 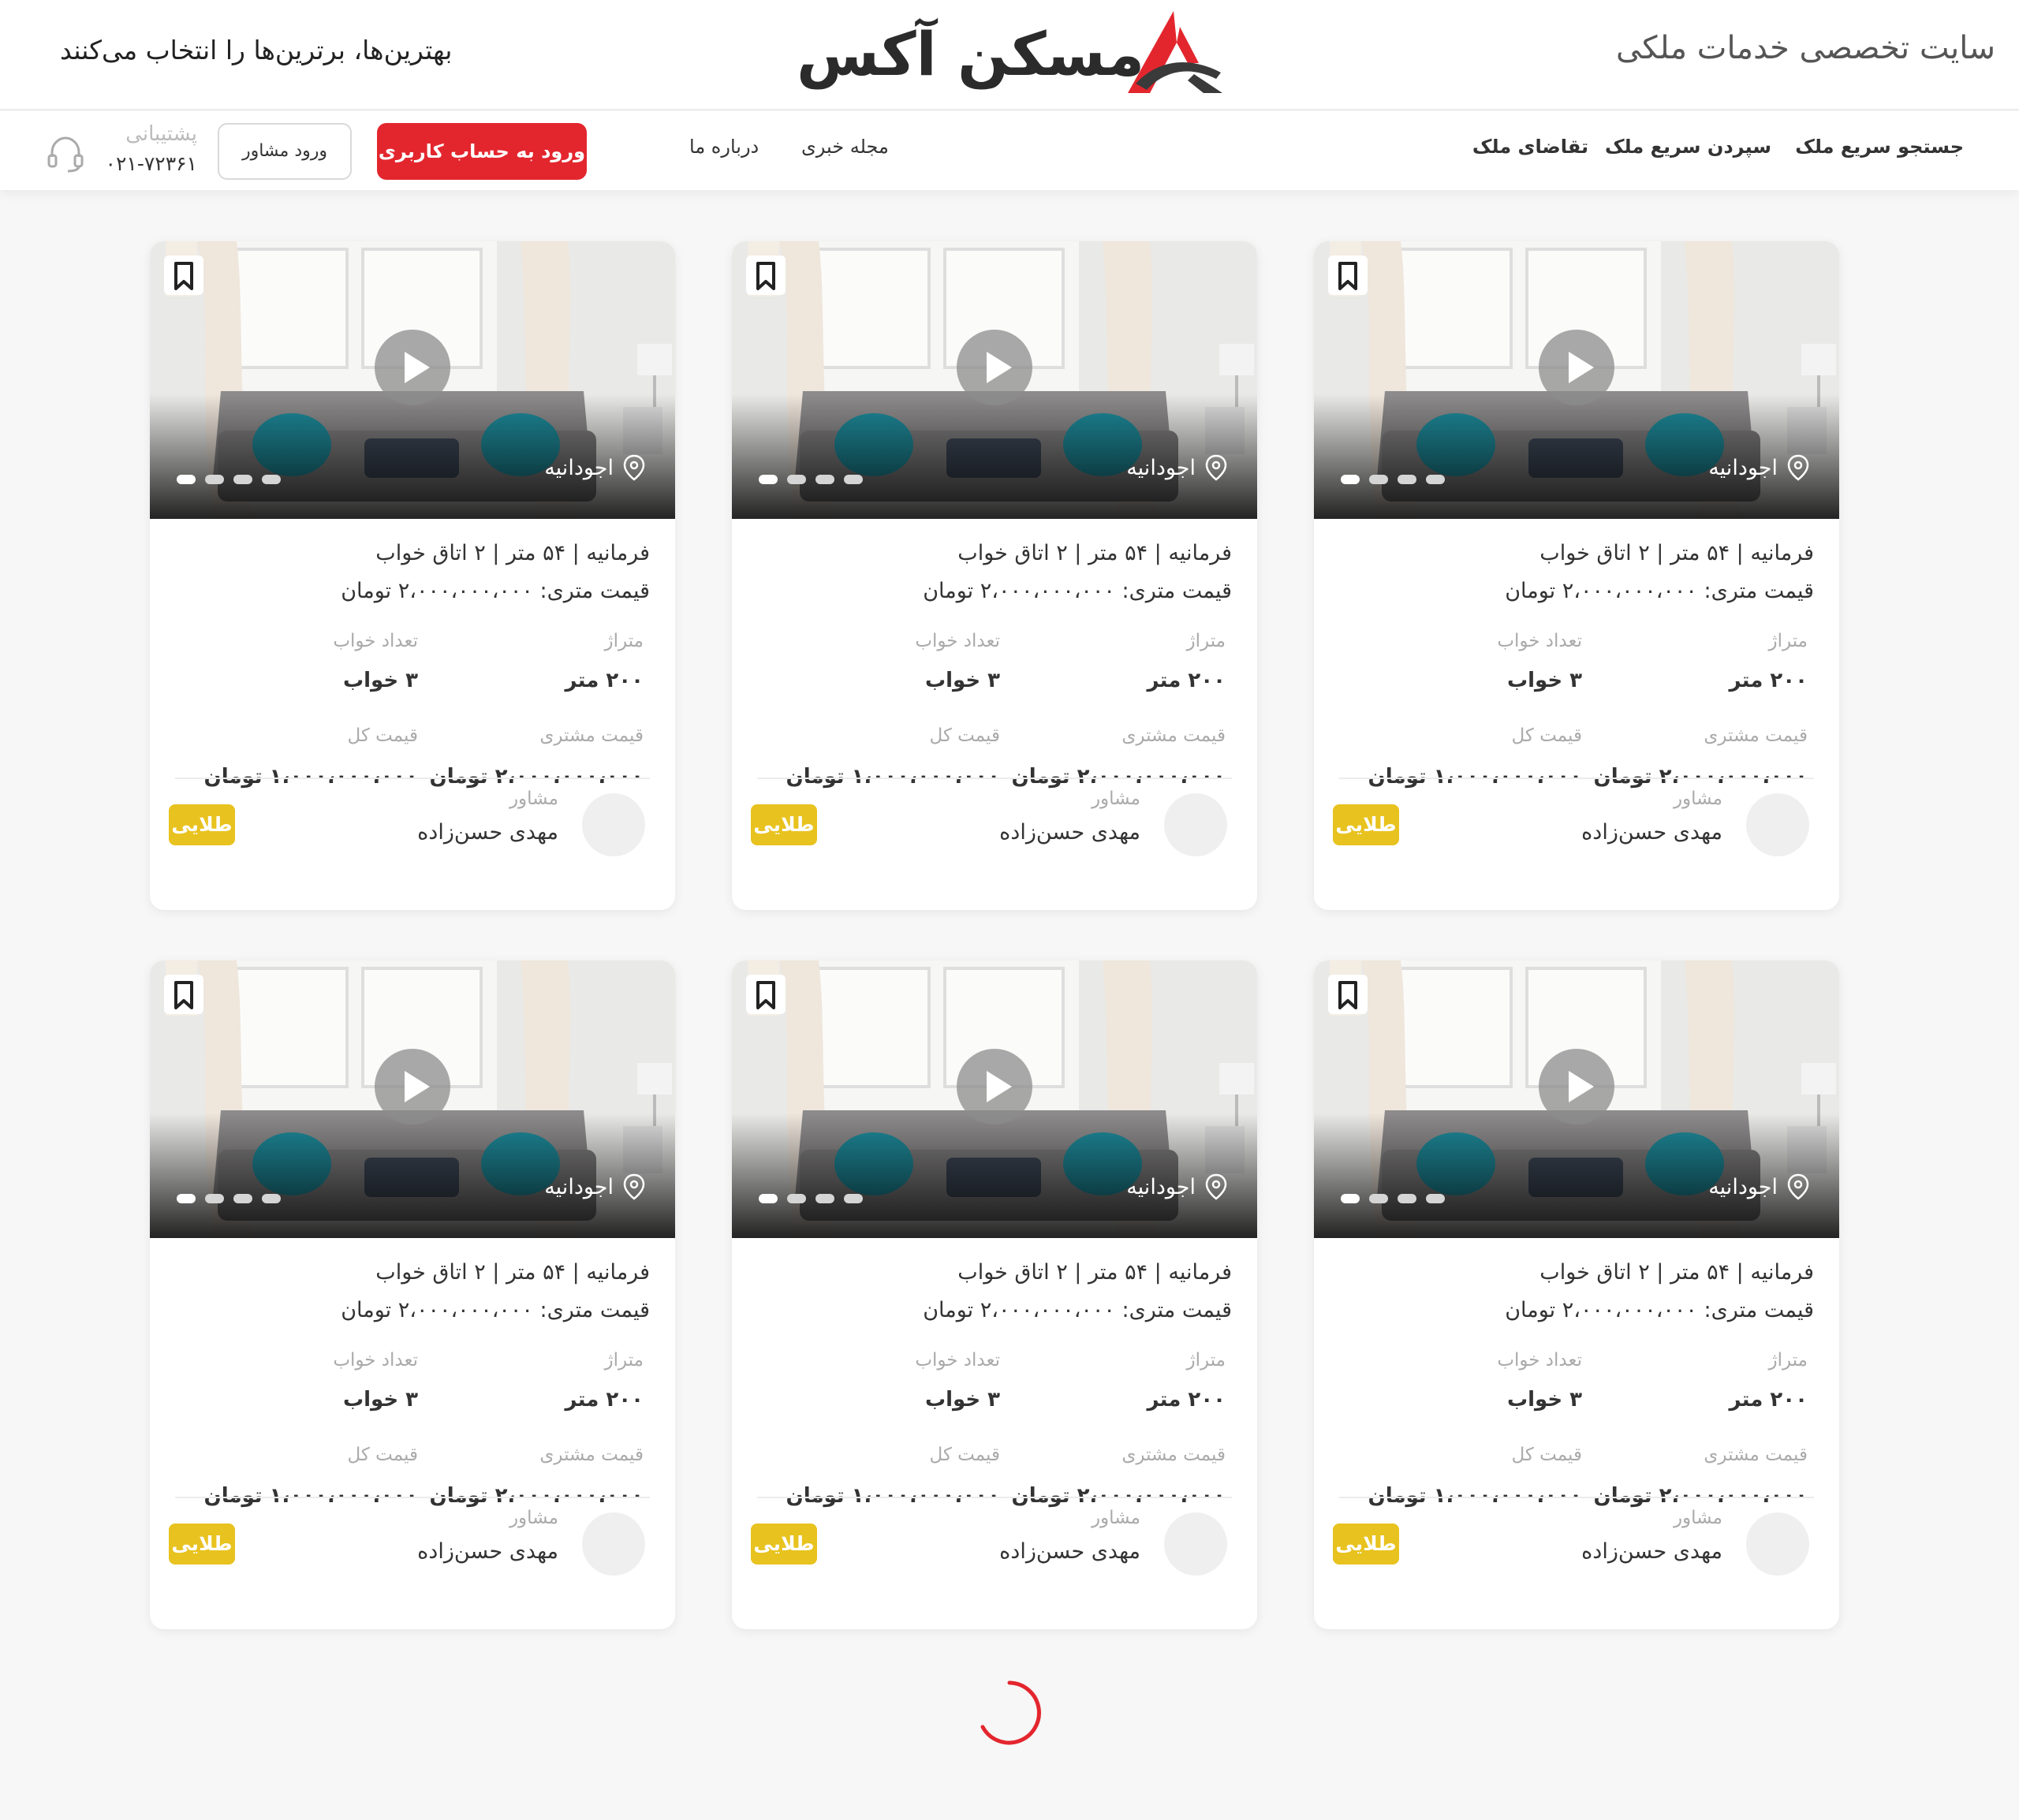 What do you see at coordinates (845, 147) in the screenshot?
I see `nav-news-magazine: مجله خبری` at bounding box center [845, 147].